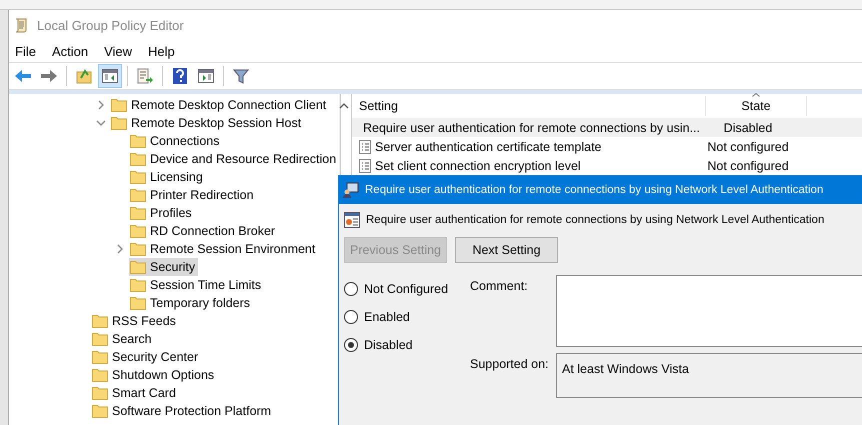 Image resolution: width=862 pixels, height=425 pixels. I want to click on comment-label: Comment:, so click(499, 286).